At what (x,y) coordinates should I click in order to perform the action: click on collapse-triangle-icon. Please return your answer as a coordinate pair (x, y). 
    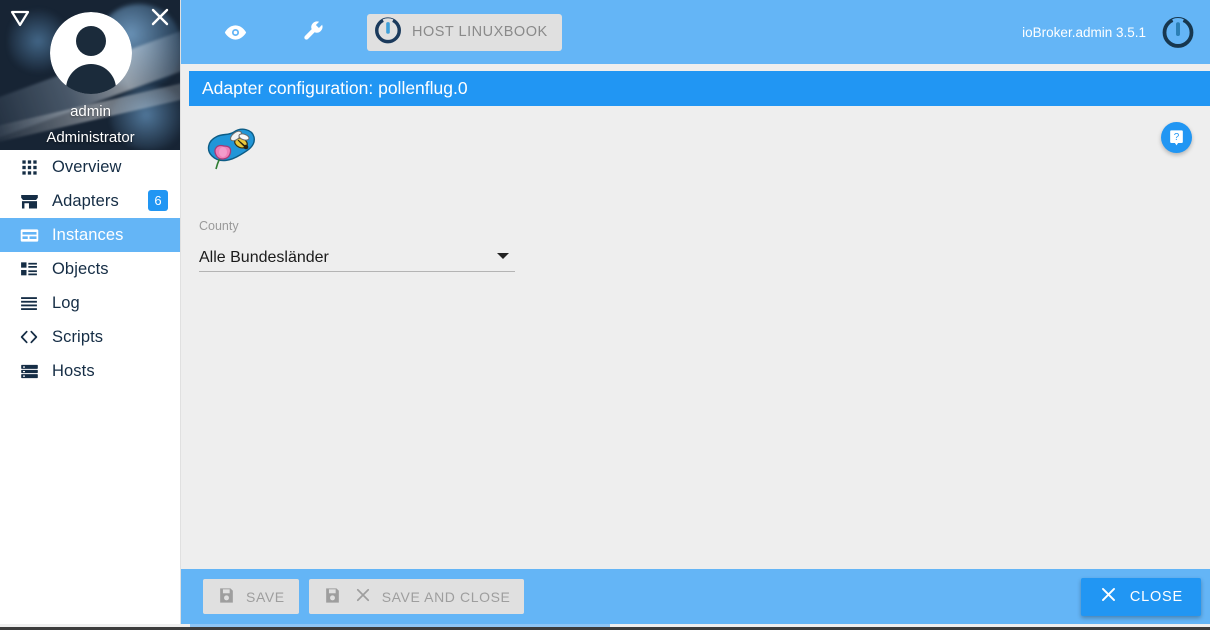
    Looking at the image, I should click on (20, 18).